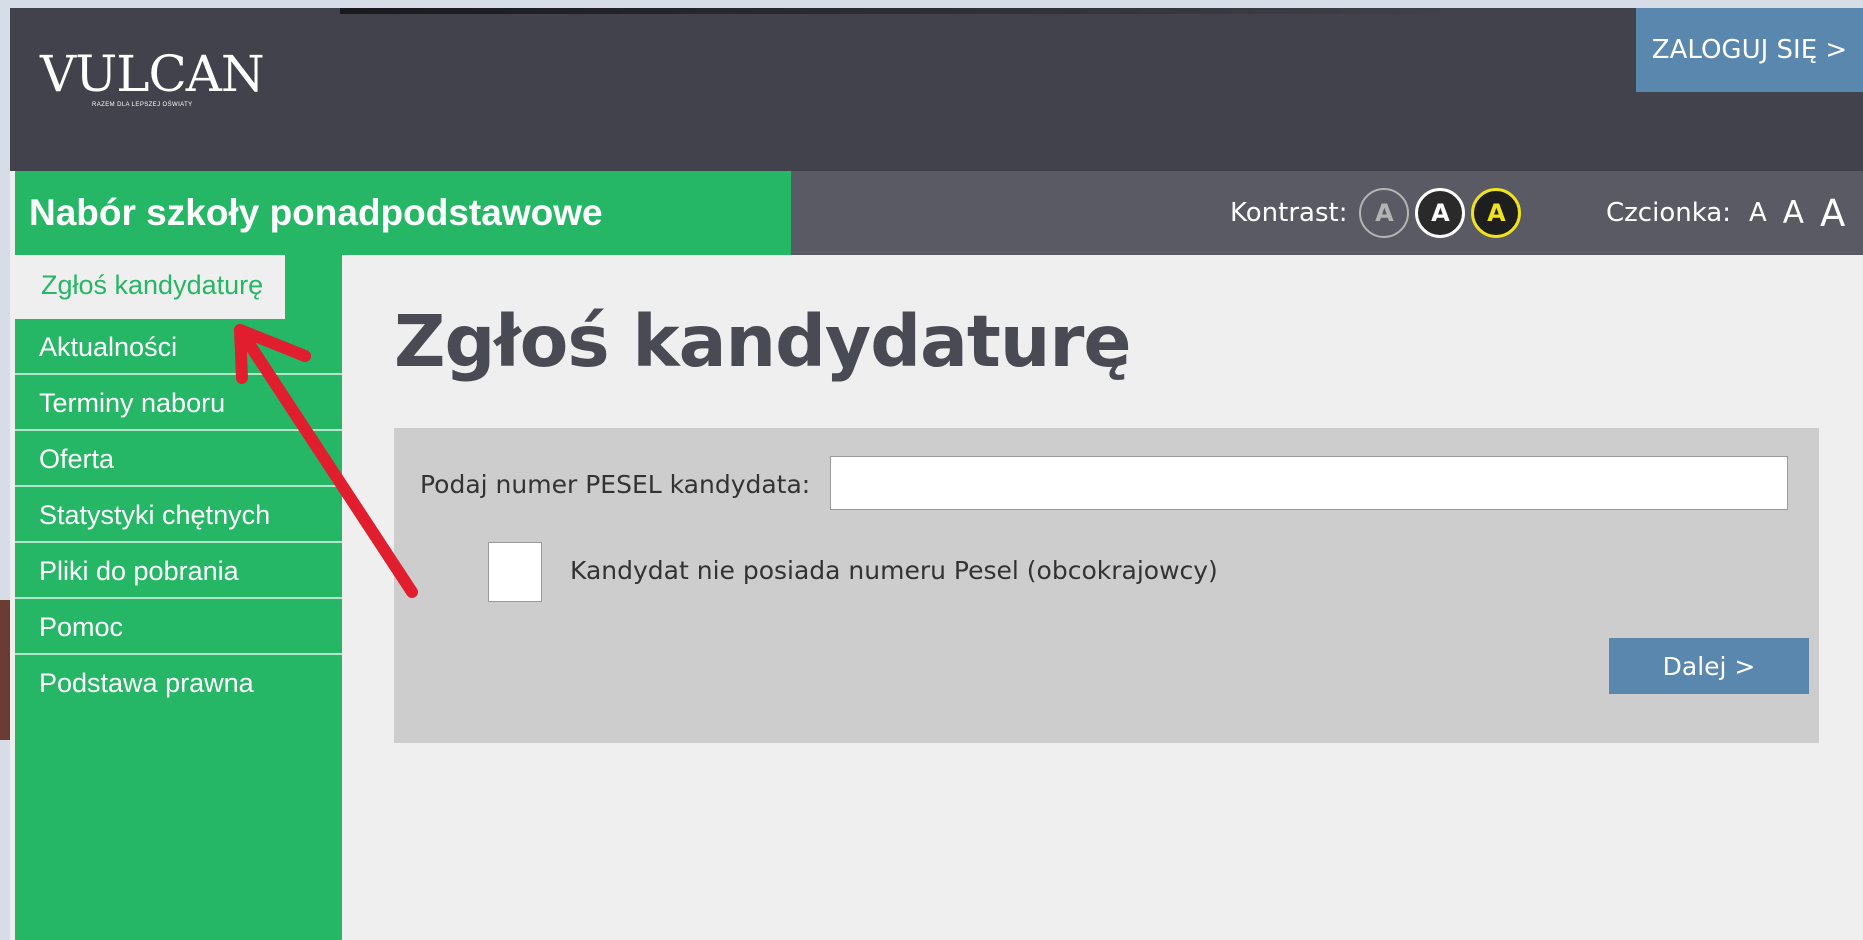 This screenshot has width=1863, height=940. Describe the element at coordinates (763, 341) in the screenshot. I see `page-title: Zgłoś kandydaturę` at that location.